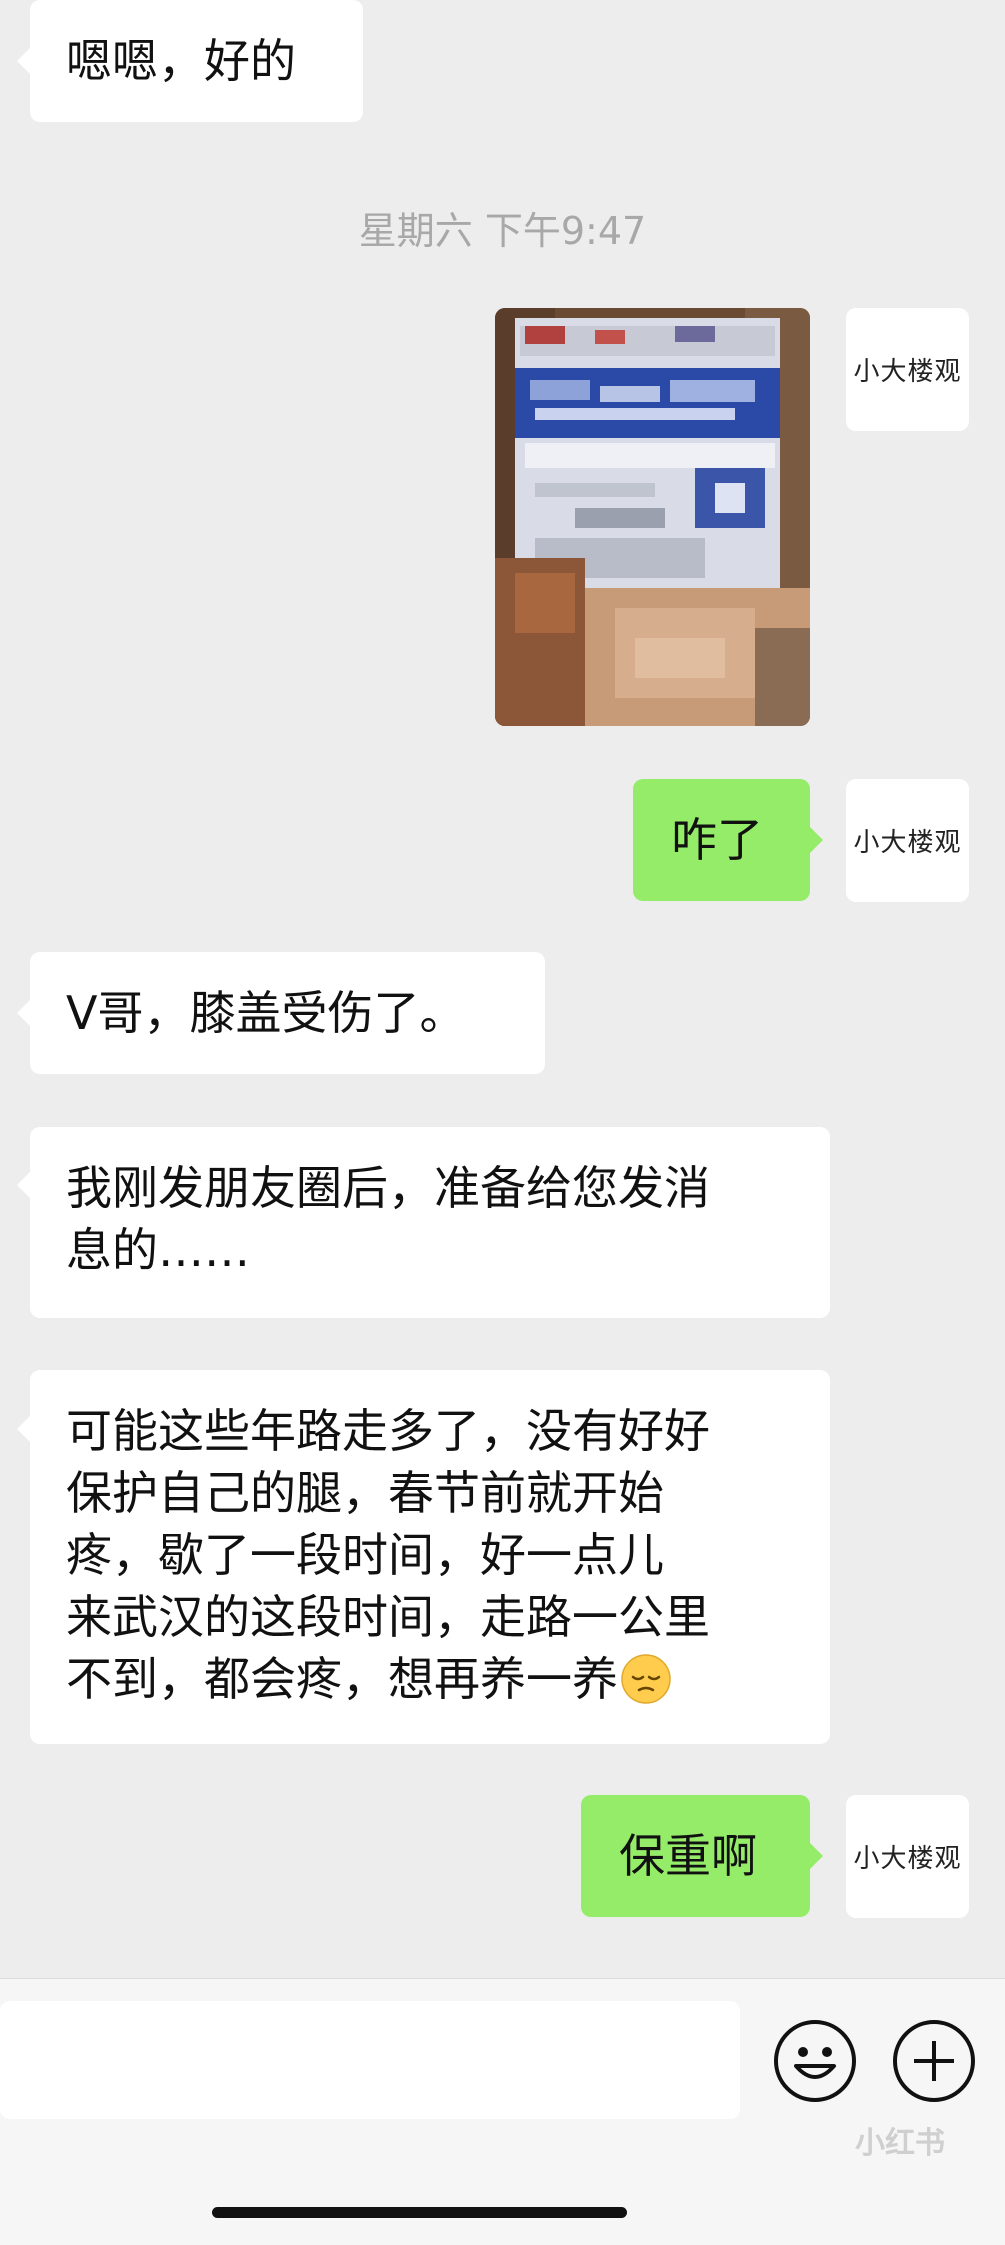 The height and width of the screenshot is (2245, 1005). I want to click on message-line: 来武汉的这段时间，走路一公里, so click(388, 1617).